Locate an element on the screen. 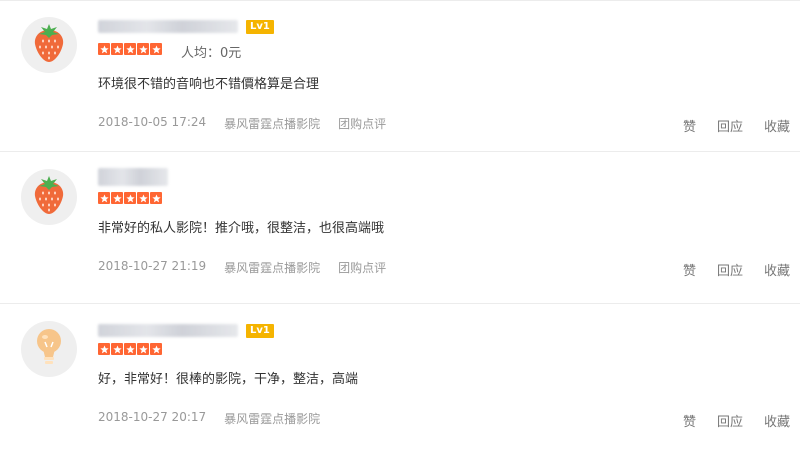  lightbulb-icon is located at coordinates (49, 349).